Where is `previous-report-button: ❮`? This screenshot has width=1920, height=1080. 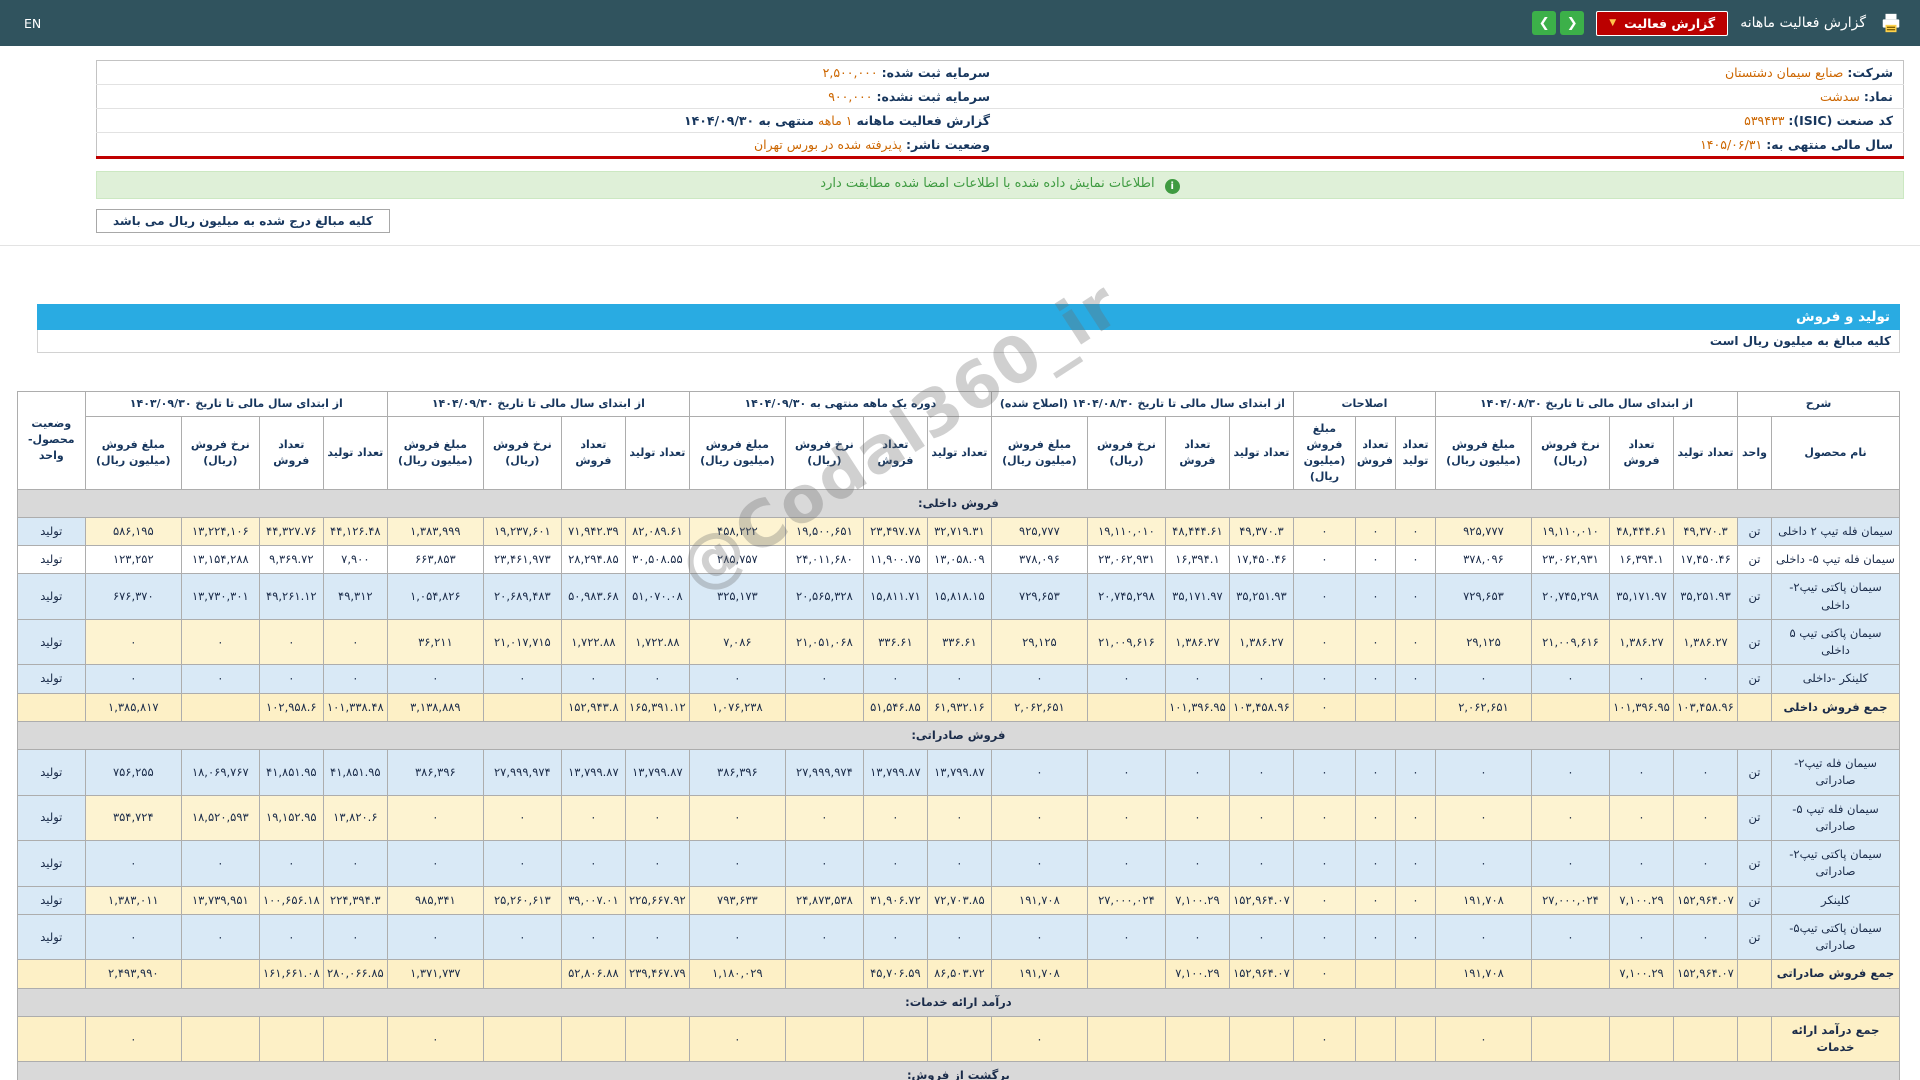
previous-report-button: ❮ is located at coordinates (1544, 23).